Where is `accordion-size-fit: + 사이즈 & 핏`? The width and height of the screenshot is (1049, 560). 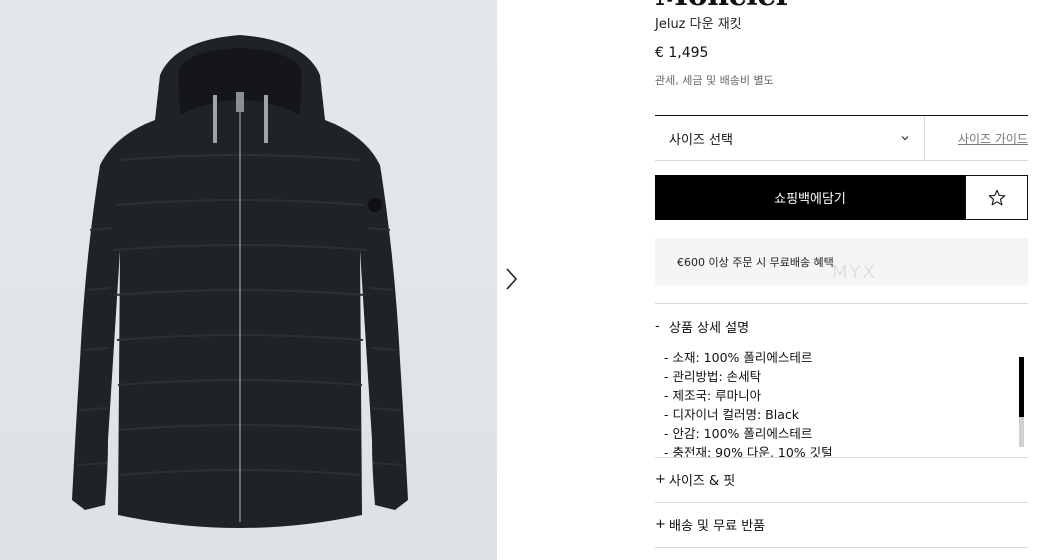 accordion-size-fit: + 사이즈 & 핏 is located at coordinates (841, 479).